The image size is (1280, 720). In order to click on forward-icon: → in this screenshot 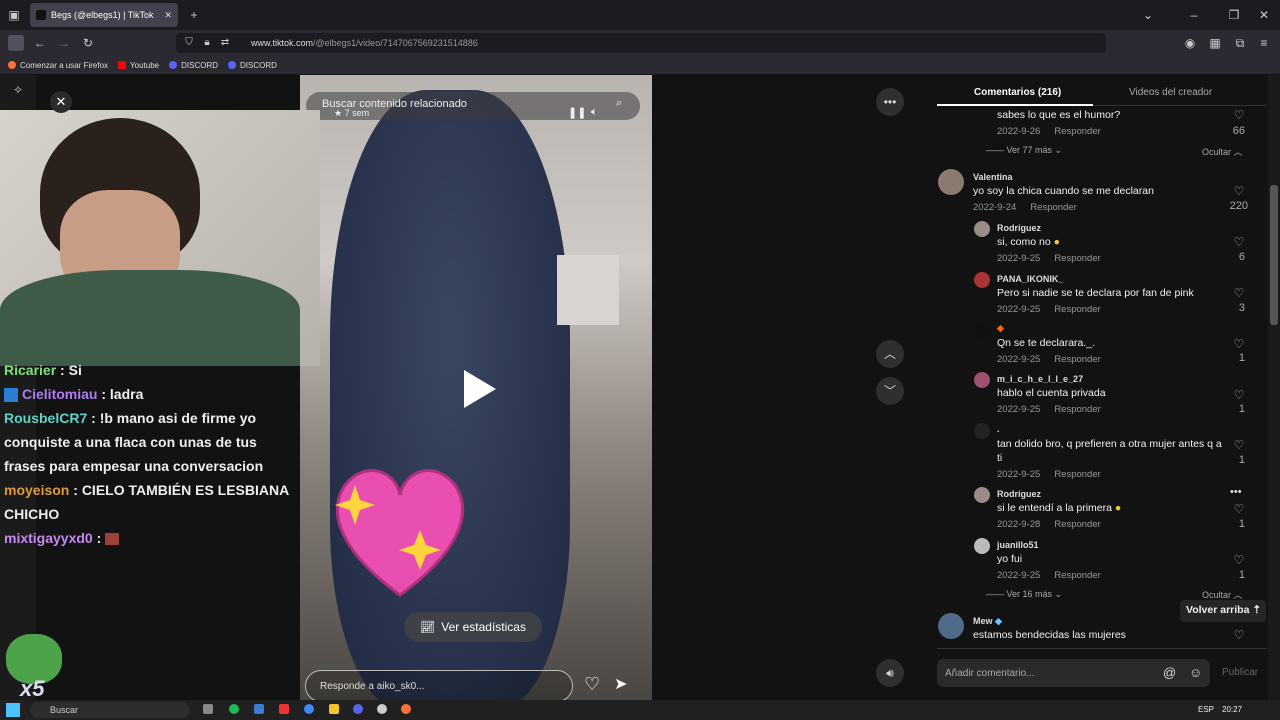, I will do `click(64, 43)`.